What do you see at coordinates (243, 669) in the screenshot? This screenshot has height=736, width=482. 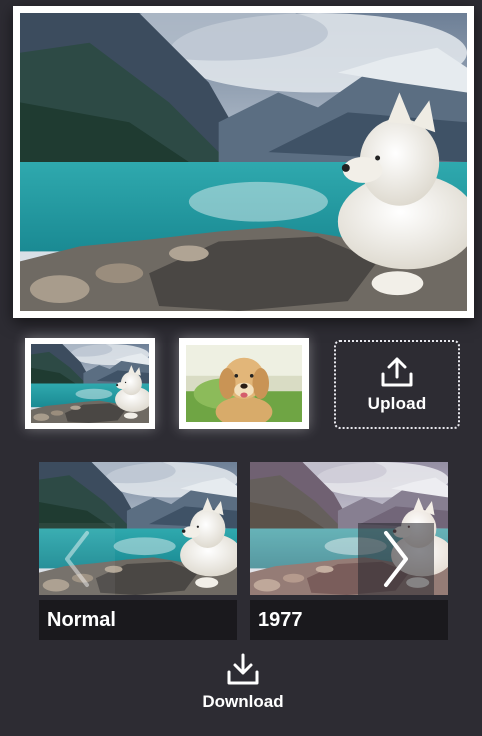 I see `download-icon` at bounding box center [243, 669].